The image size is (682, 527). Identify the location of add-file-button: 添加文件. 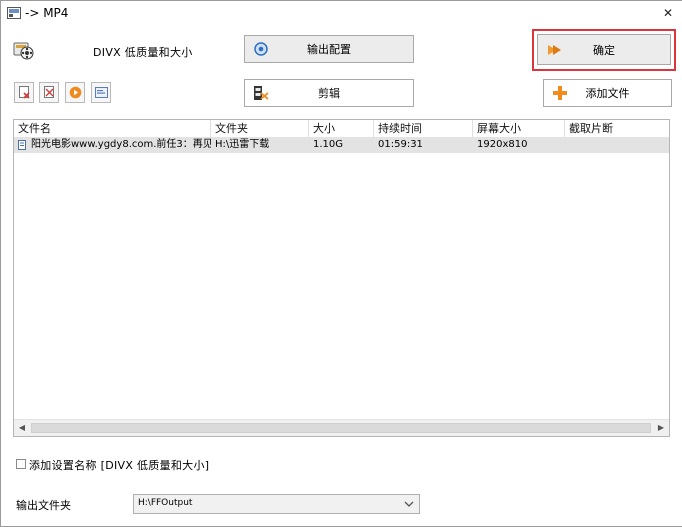
(607, 93).